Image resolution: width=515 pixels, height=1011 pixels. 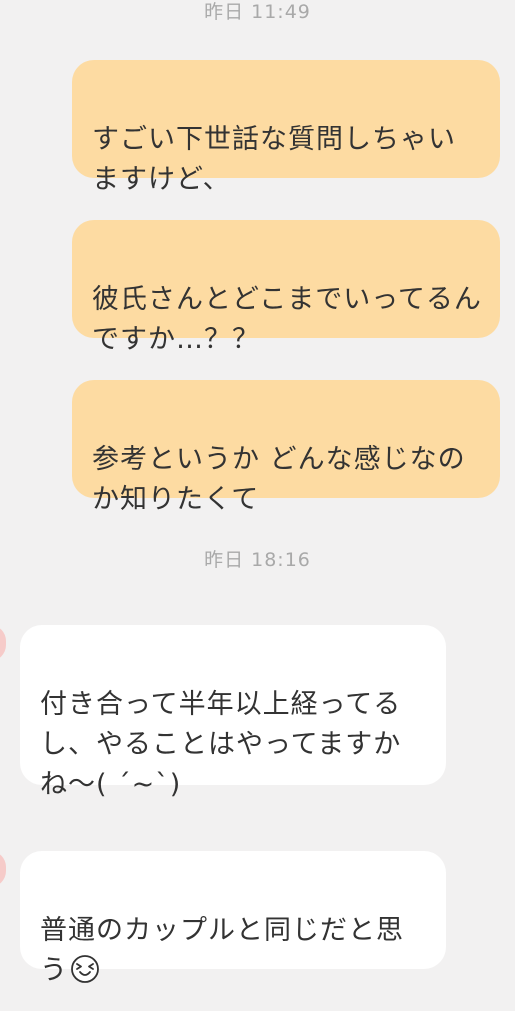 I want to click on sent-message-bubble: すごい下世話な質問しちゃいますけど、, so click(x=286, y=127).